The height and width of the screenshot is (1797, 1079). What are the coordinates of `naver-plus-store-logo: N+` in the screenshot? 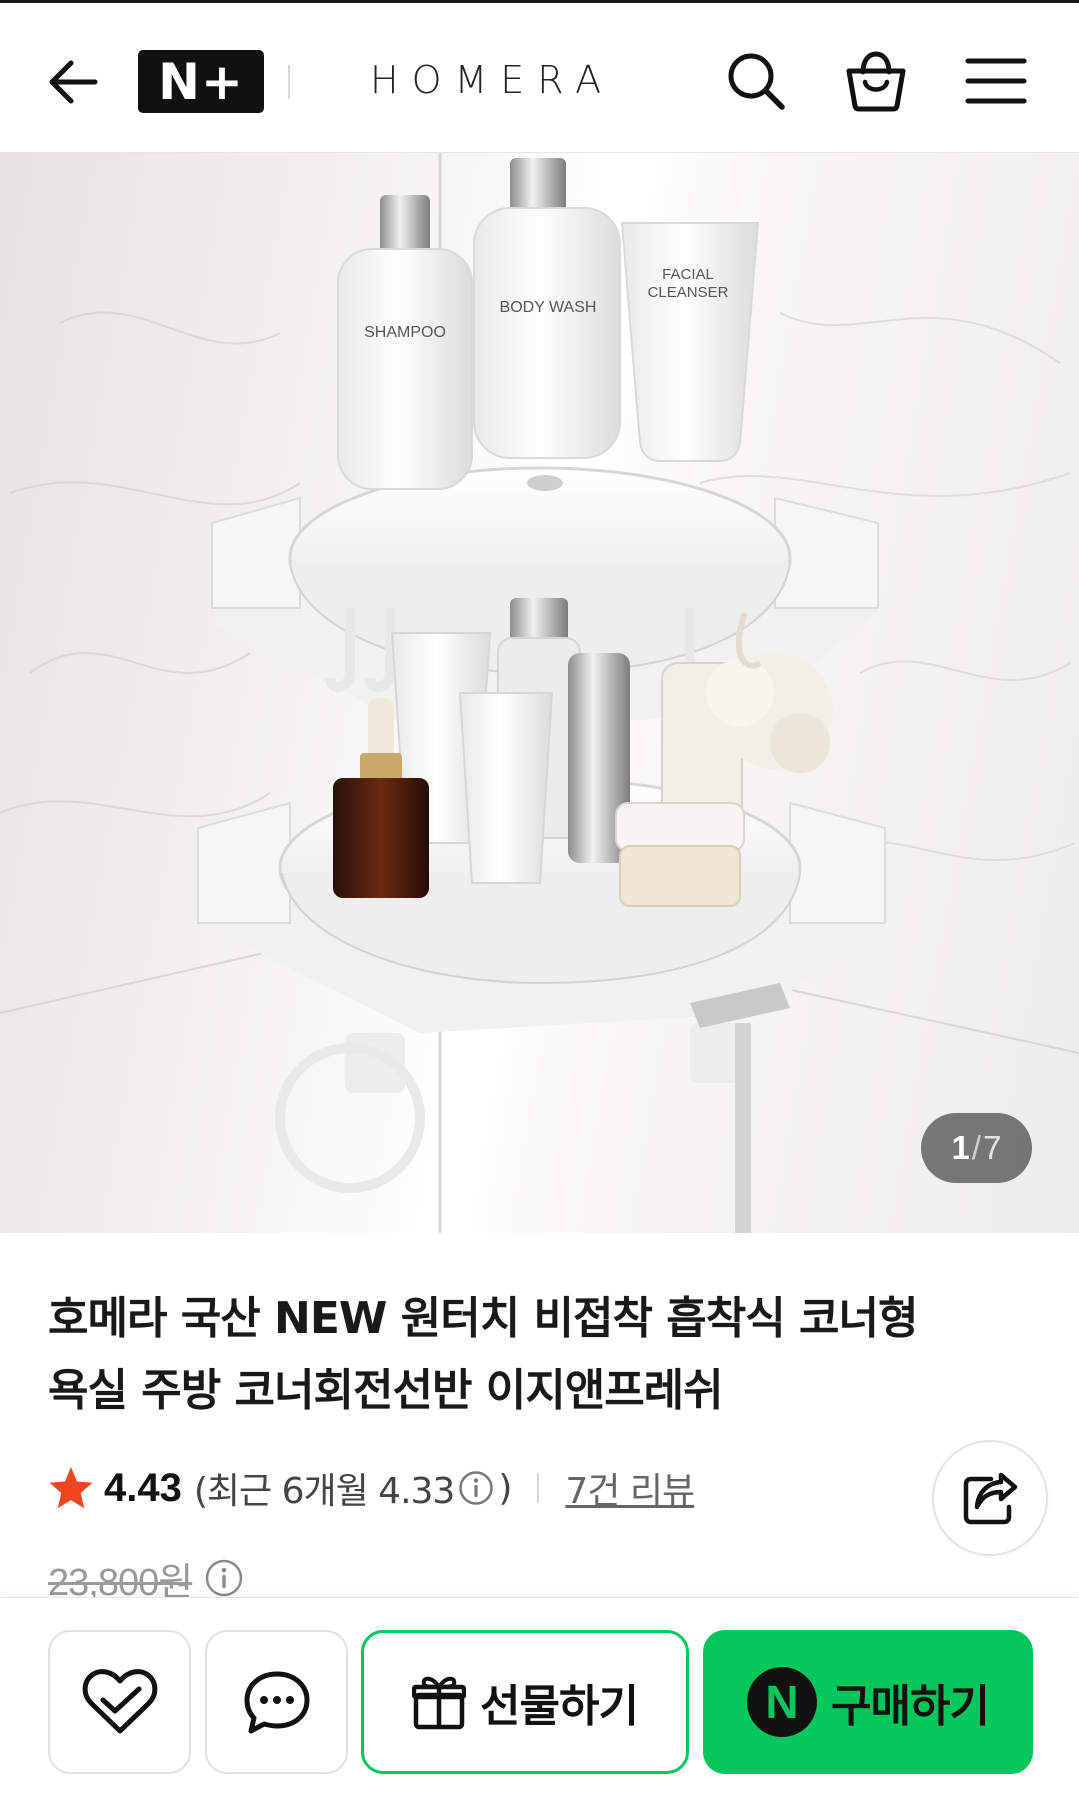 It's located at (201, 81).